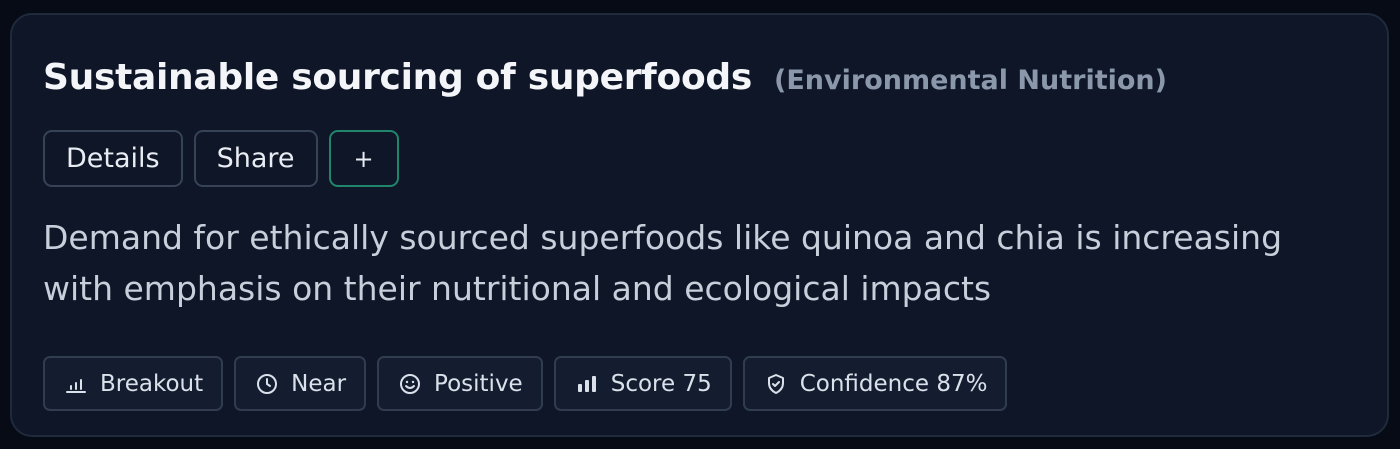 The width and height of the screenshot is (1400, 449). What do you see at coordinates (319, 383) in the screenshot?
I see `chip-label: Near` at bounding box center [319, 383].